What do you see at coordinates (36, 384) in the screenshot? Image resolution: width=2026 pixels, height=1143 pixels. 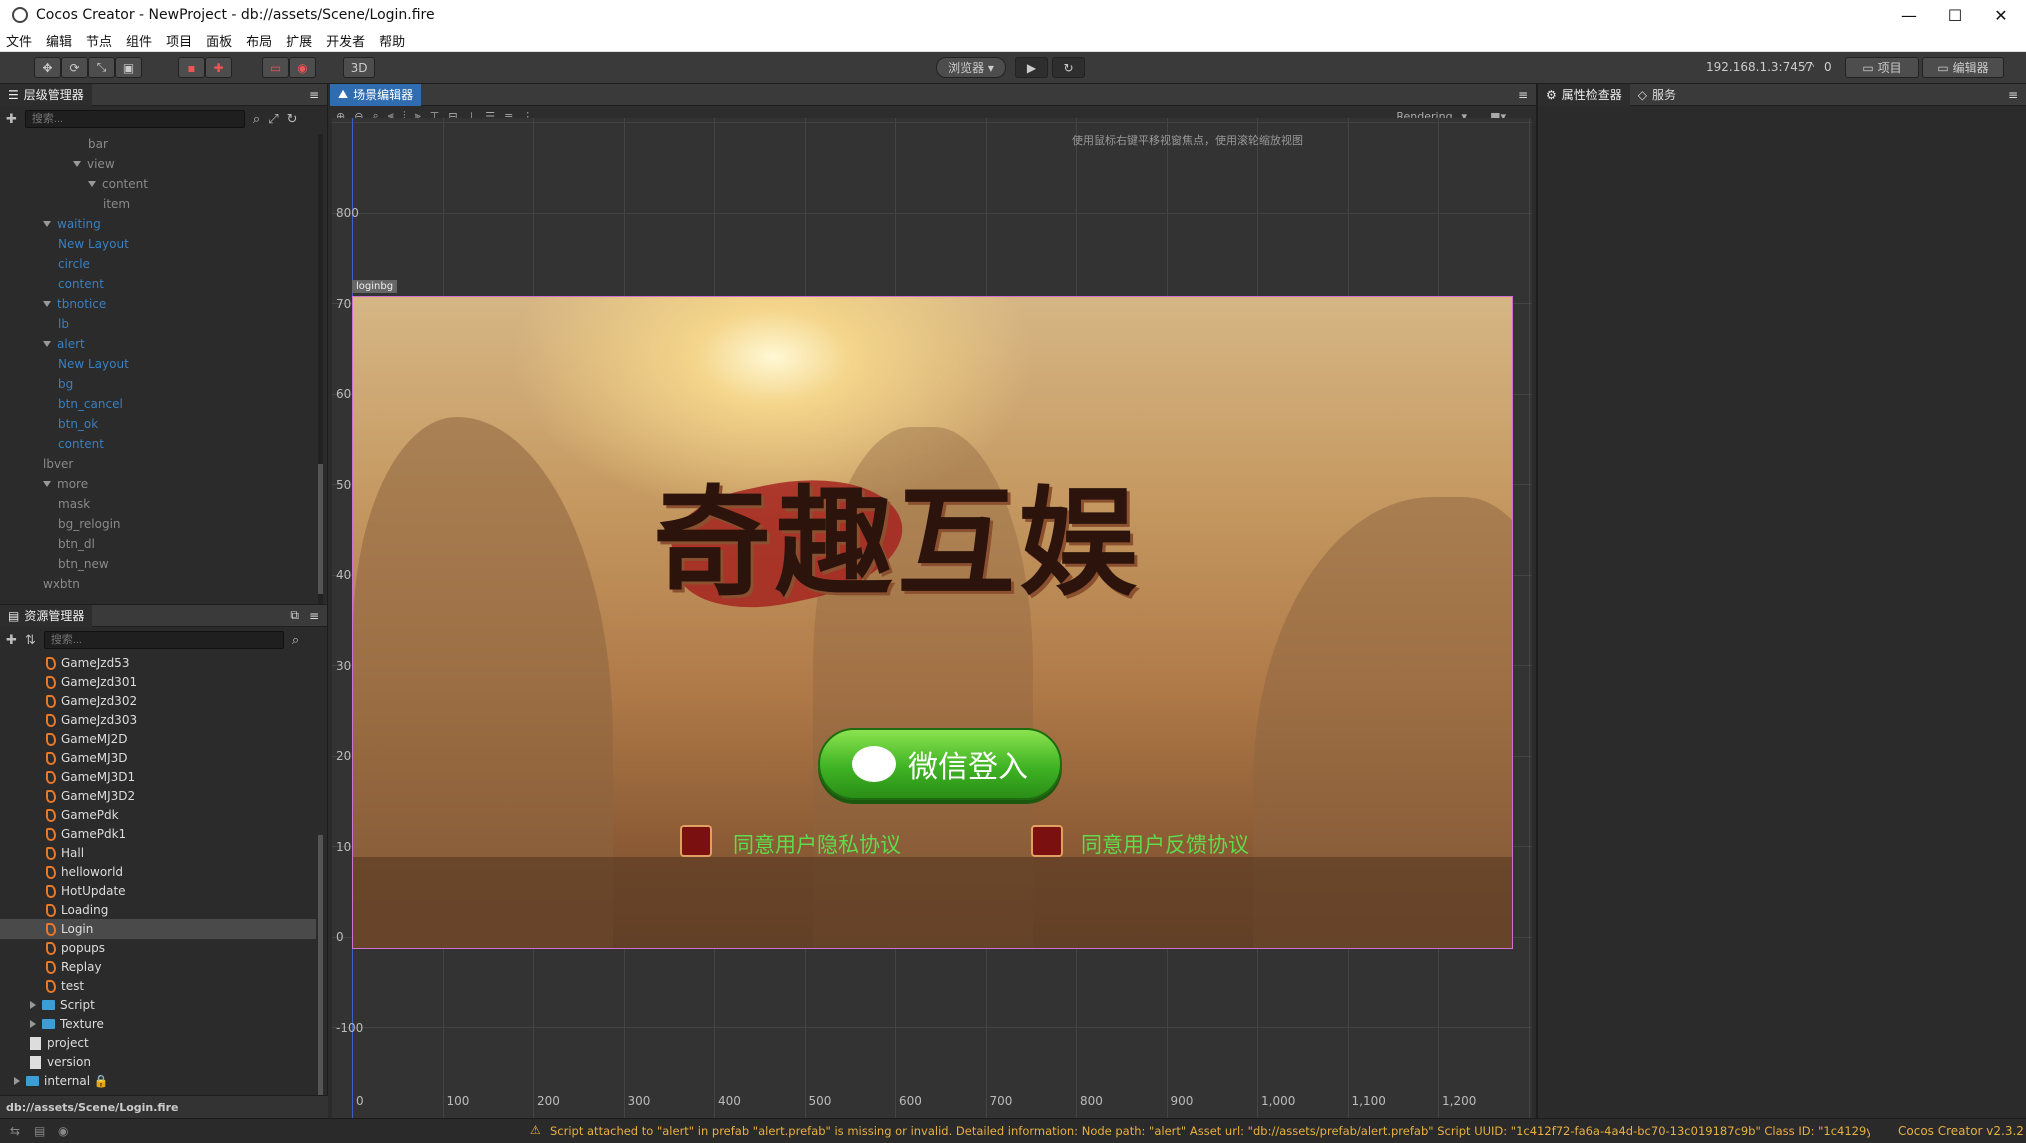 I see `hierarchy-node: bg` at bounding box center [36, 384].